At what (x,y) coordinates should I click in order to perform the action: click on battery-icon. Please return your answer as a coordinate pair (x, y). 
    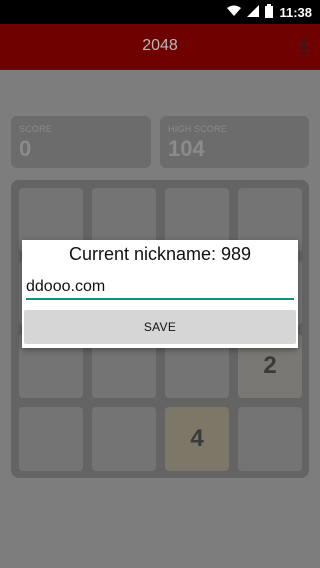
    Looking at the image, I should click on (269, 12).